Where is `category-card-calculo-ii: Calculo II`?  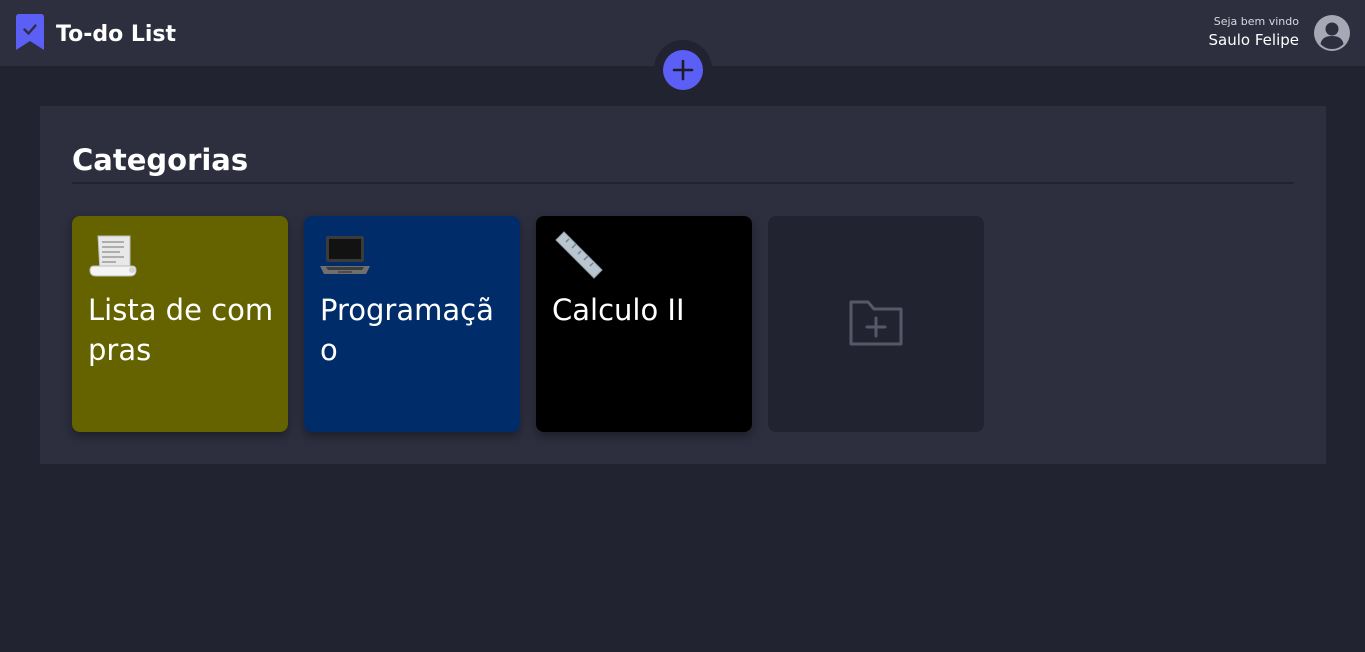 category-card-calculo-ii: Calculo II is located at coordinates (644, 324).